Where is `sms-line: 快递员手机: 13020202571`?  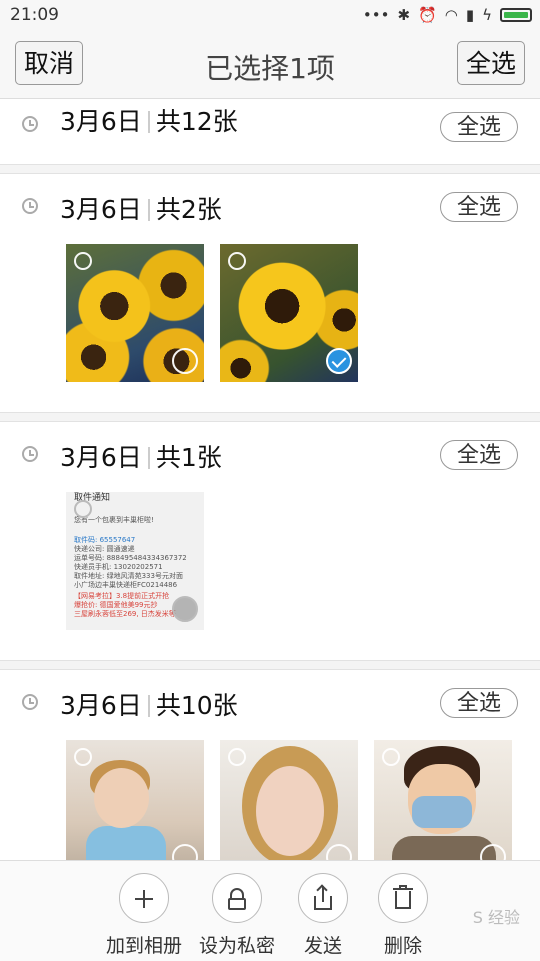
sms-line: 快递员手机: 13020202571 is located at coordinates (118, 567).